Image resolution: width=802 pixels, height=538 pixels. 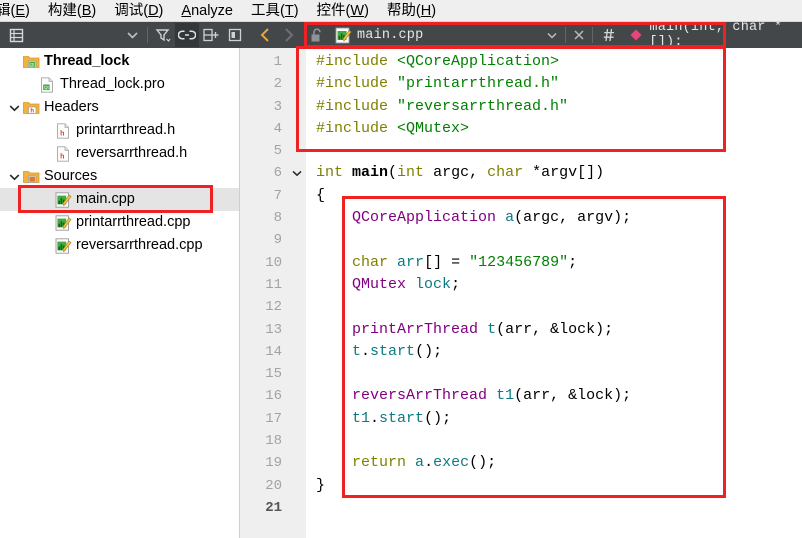 I want to click on menu-help: 帮助(H), so click(x=411, y=10).